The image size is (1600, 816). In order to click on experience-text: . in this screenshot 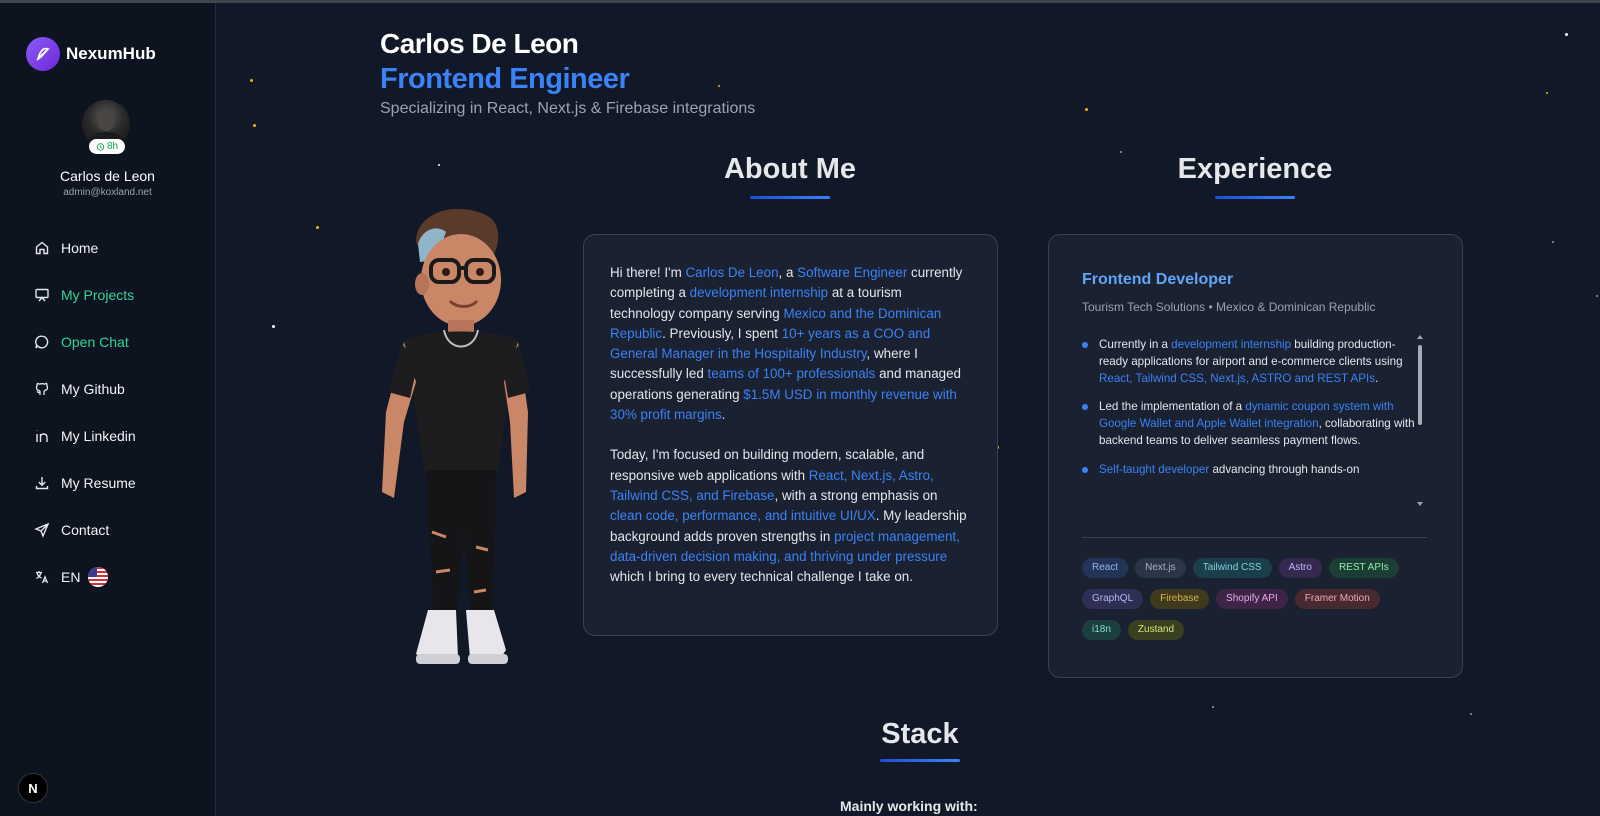, I will do `click(1377, 378)`.